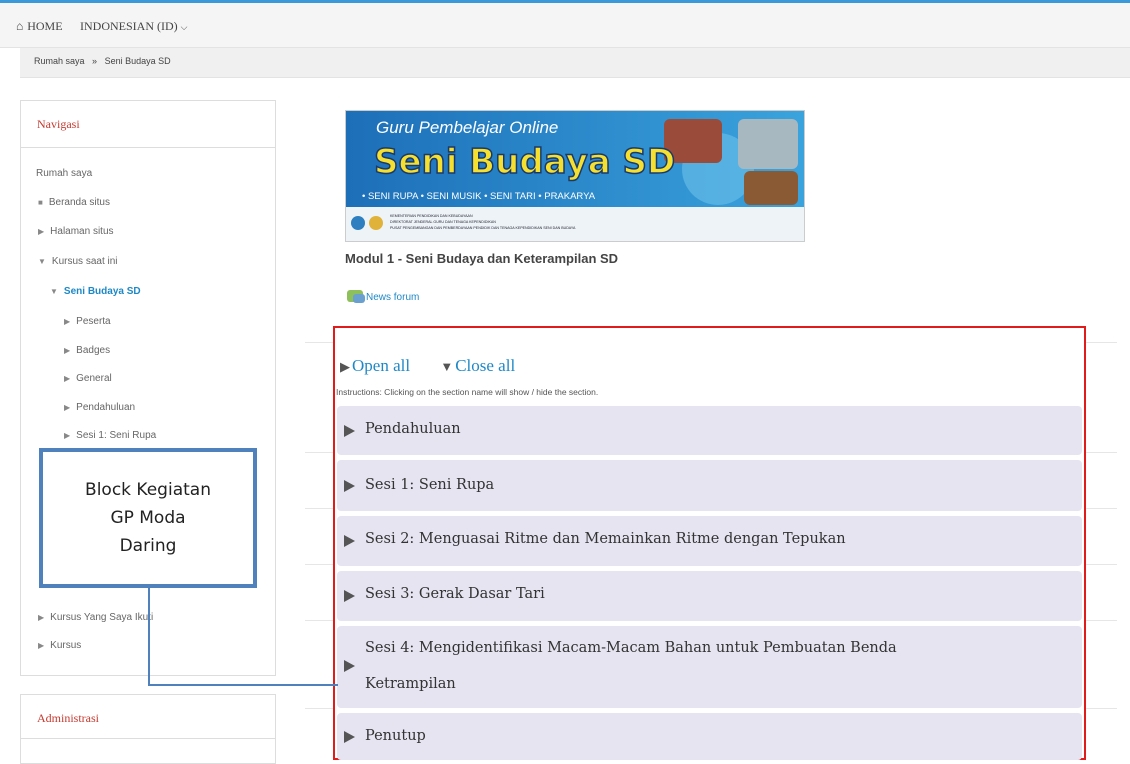 The width and height of the screenshot is (1130, 764). Describe the element at coordinates (383, 296) in the screenshot. I see `news-forum-link: News forum` at that location.